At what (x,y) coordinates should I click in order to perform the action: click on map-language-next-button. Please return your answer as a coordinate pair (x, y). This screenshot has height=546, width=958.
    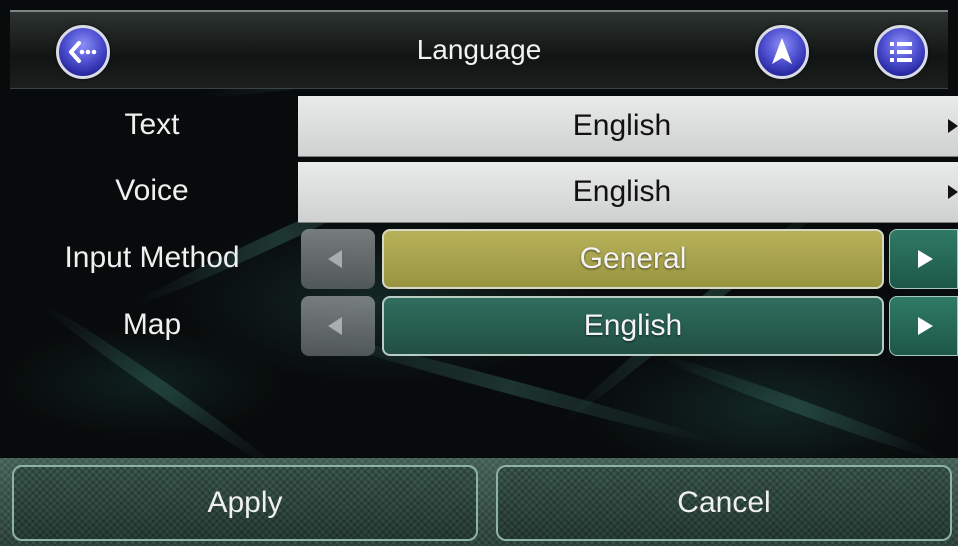
    Looking at the image, I should click on (923, 326).